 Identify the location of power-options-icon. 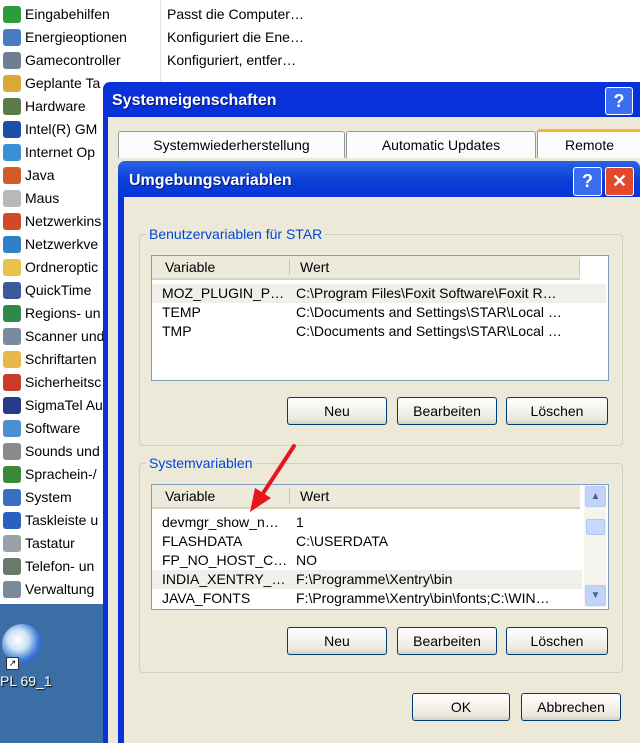
(12, 37).